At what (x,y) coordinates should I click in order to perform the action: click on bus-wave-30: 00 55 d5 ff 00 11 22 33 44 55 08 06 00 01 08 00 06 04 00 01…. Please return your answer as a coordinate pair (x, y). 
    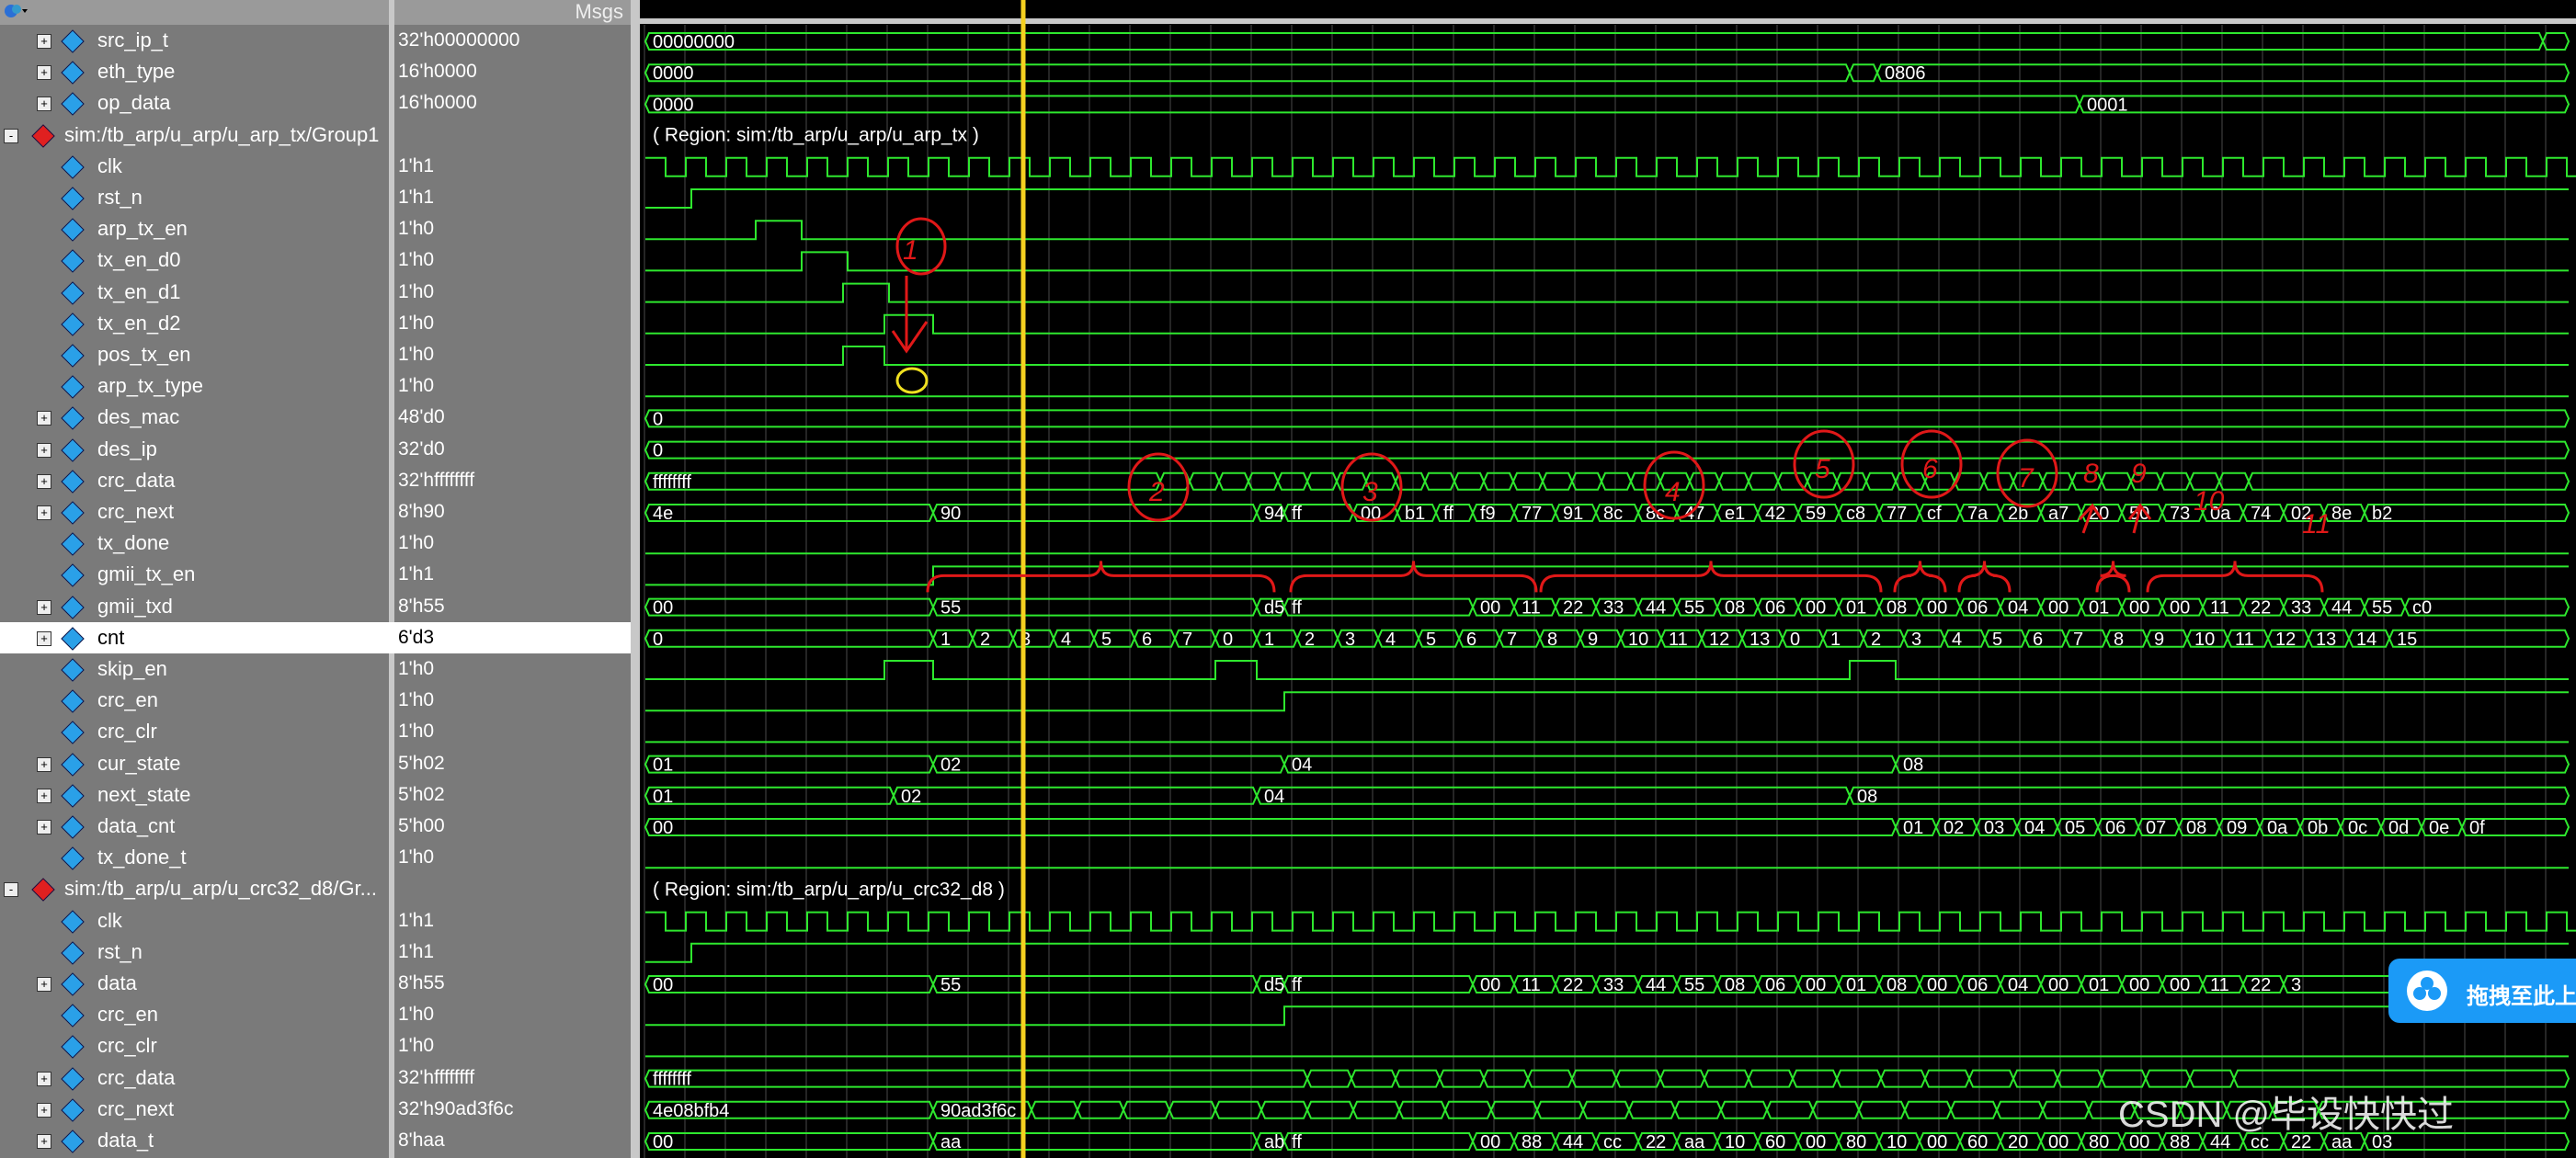
    Looking at the image, I should click on (1607, 985).